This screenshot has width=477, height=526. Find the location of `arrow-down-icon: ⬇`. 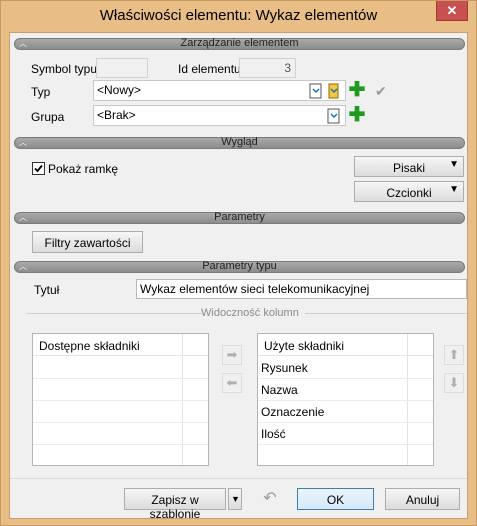

arrow-down-icon: ⬇ is located at coordinates (454, 383).